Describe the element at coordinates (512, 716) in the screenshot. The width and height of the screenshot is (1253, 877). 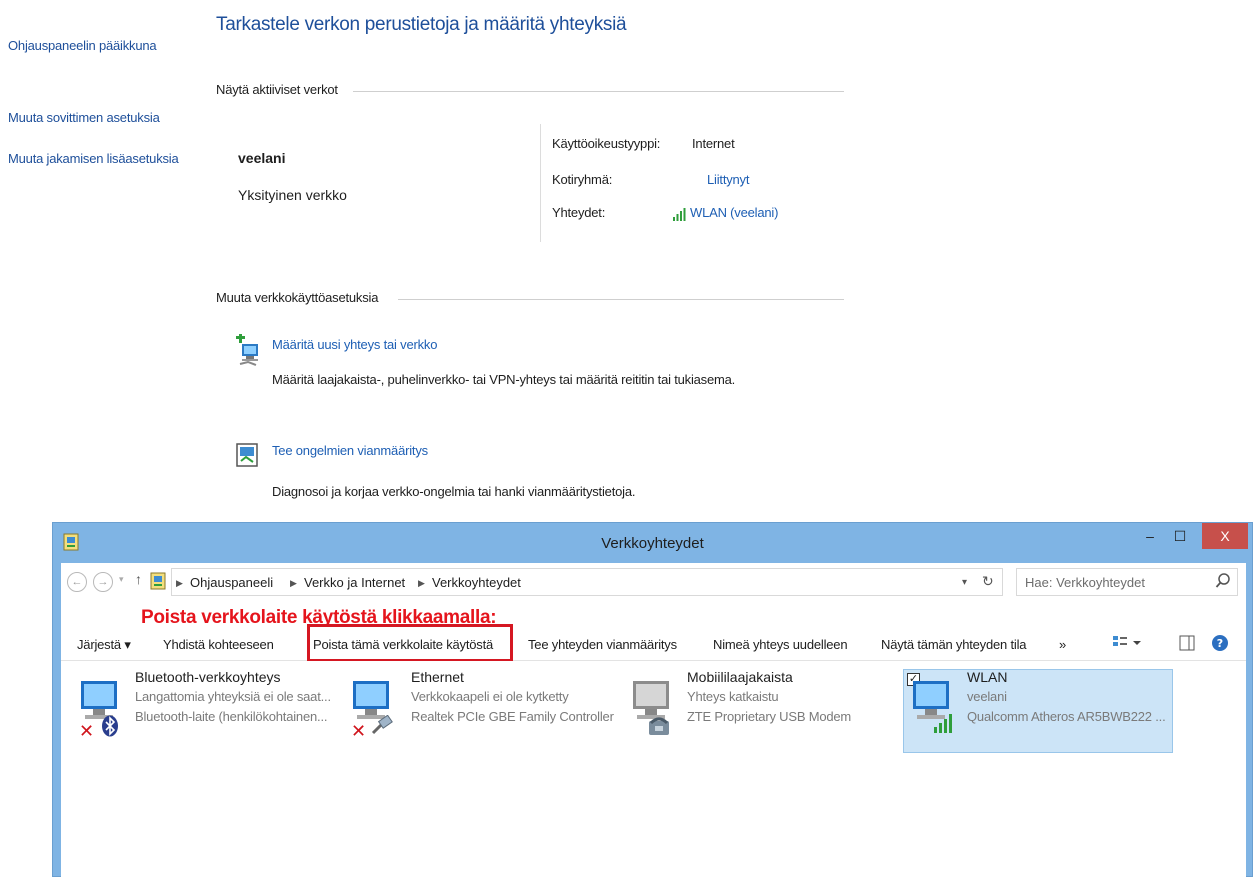
I see `adapter-device: Realtek PCIe GBE Family Controller` at that location.